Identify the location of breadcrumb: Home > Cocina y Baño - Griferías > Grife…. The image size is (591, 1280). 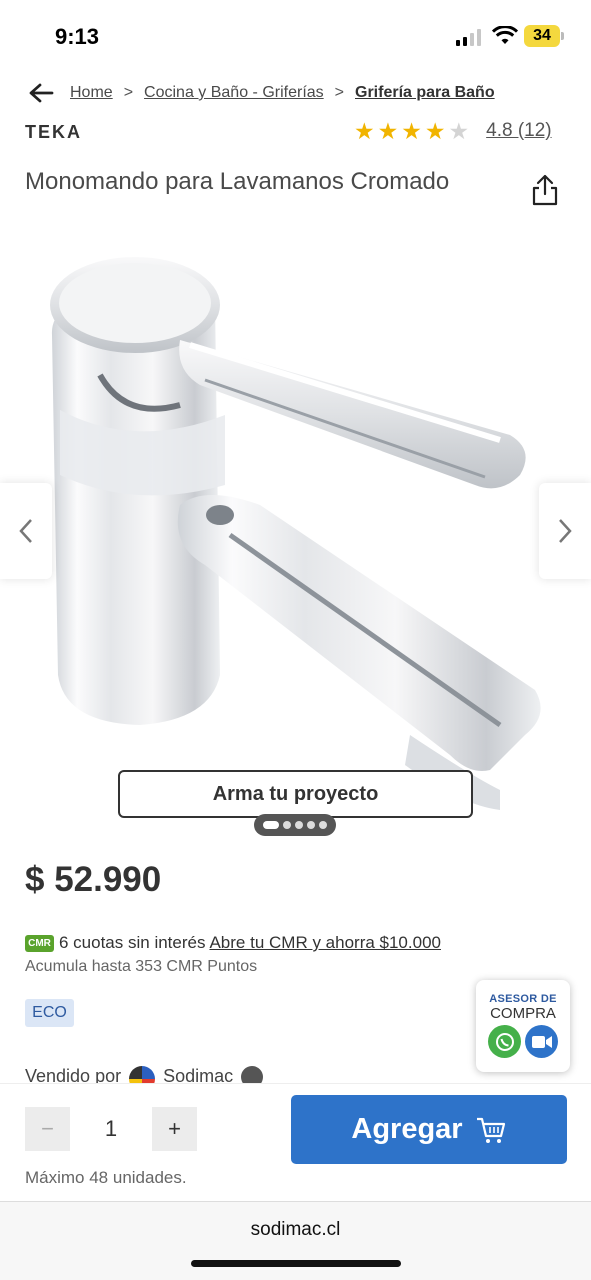
(261, 93).